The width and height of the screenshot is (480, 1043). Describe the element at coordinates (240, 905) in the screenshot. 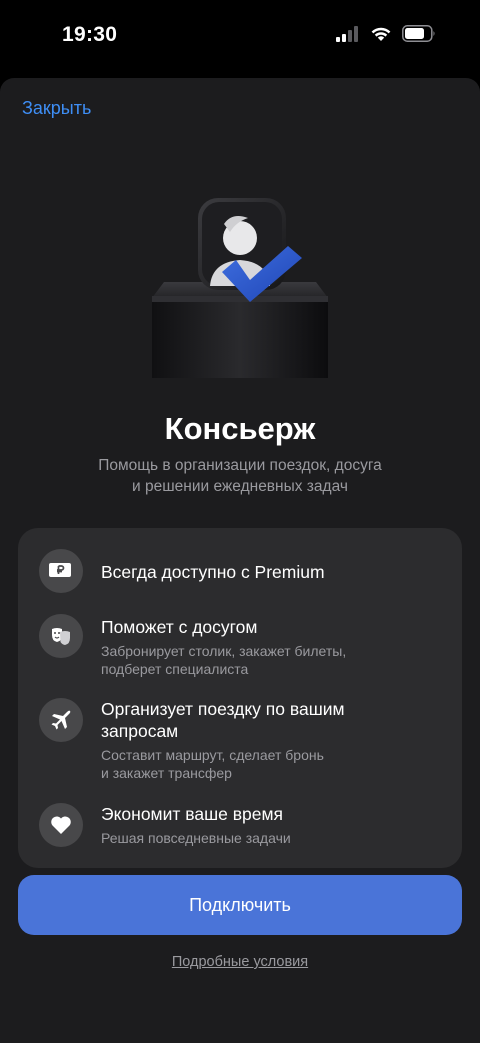

I see `connect-button: Подключить` at that location.